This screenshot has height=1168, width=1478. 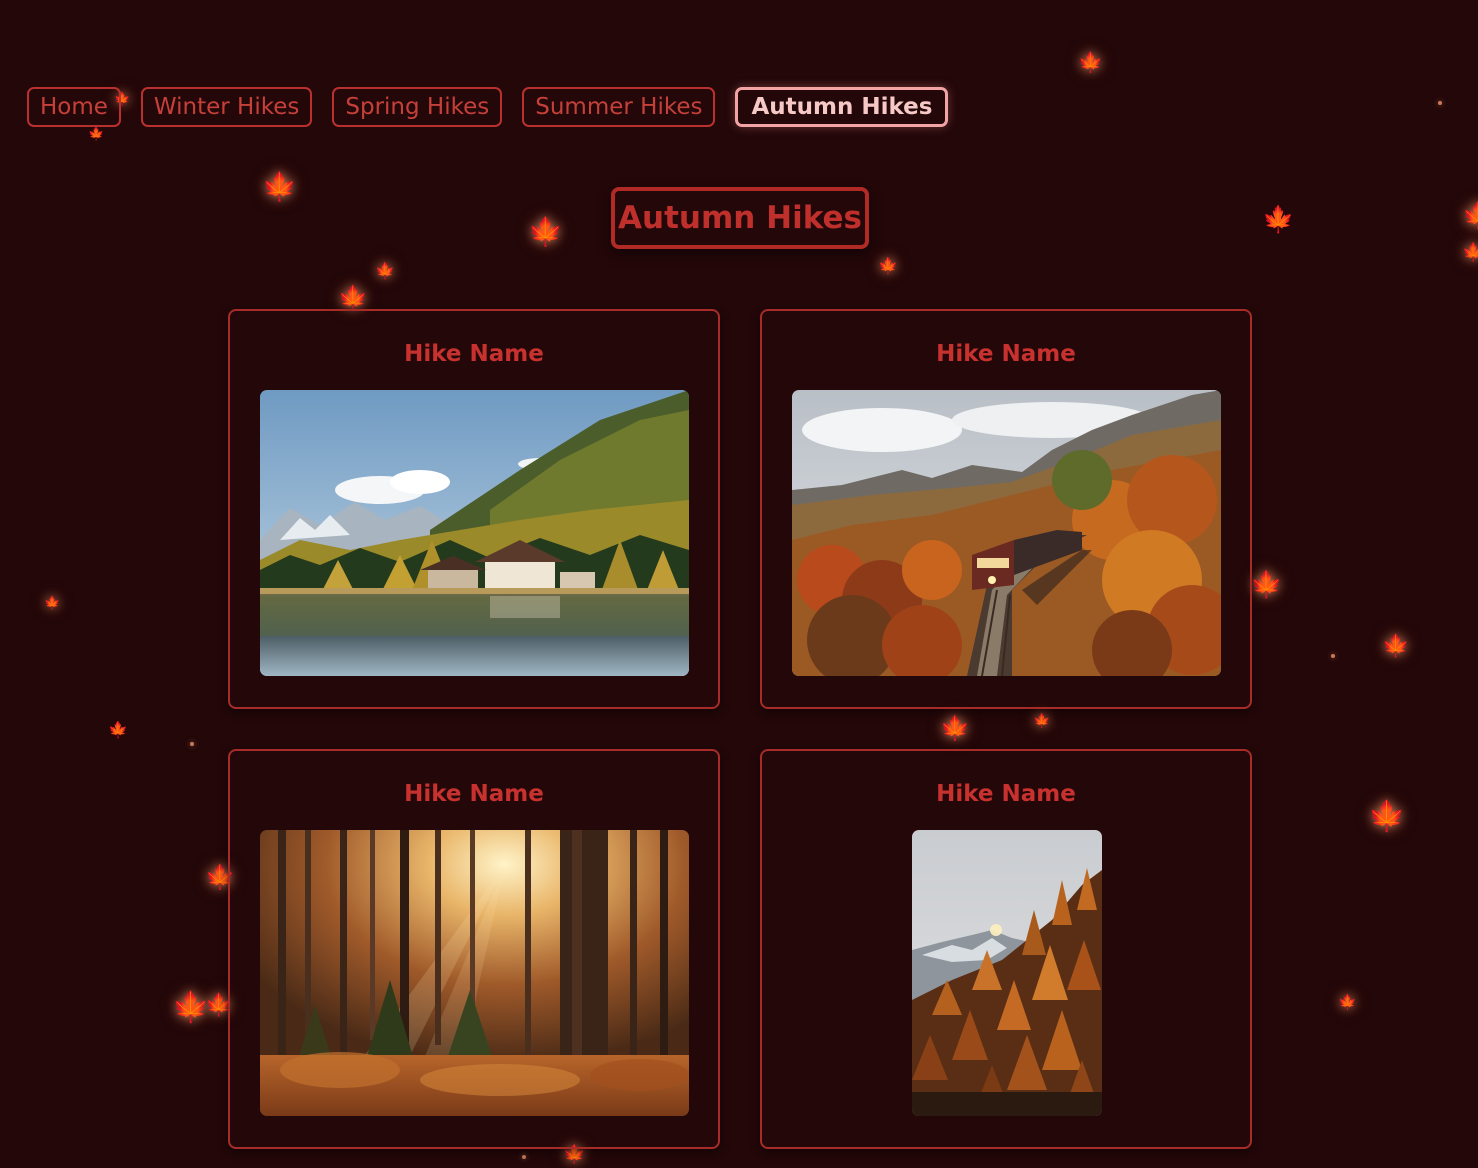 I want to click on nav-spring-hikes-button: Spring Hikes, so click(x=417, y=107).